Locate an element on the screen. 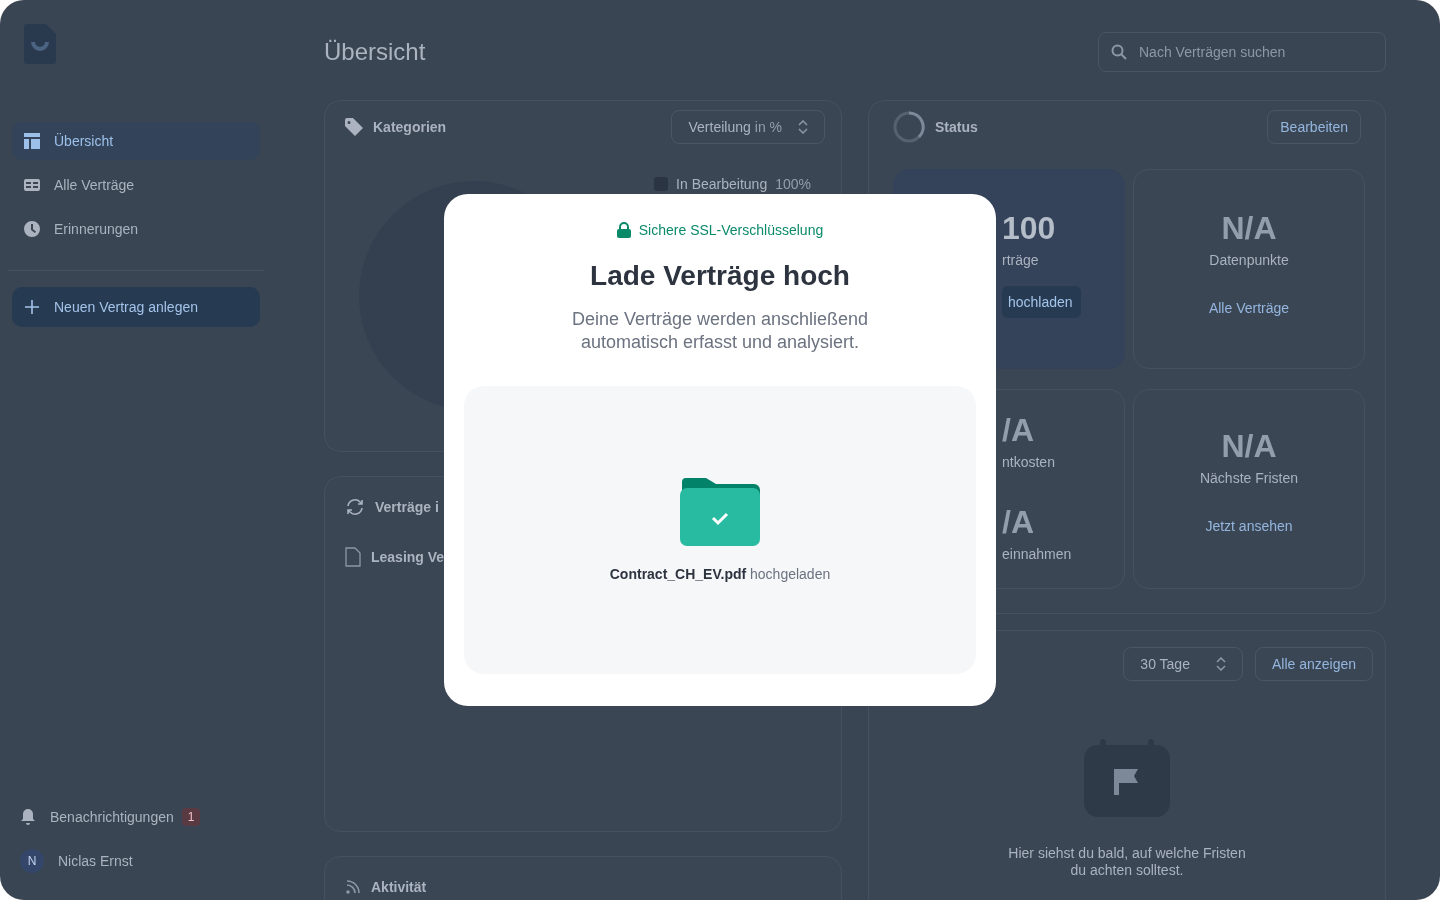 This screenshot has width=1440, height=900. stat-label: ntkosten is located at coordinates (1028, 462).